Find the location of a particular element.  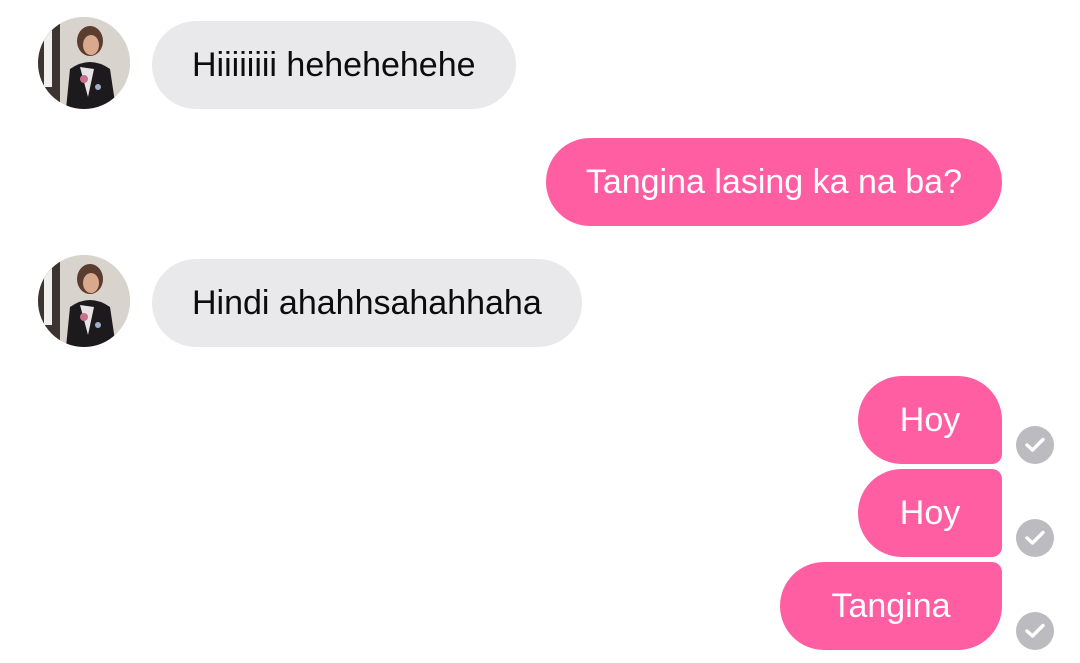

incoming-message-bubble: Hindi ahahhsahahhaha is located at coordinates (367, 303).